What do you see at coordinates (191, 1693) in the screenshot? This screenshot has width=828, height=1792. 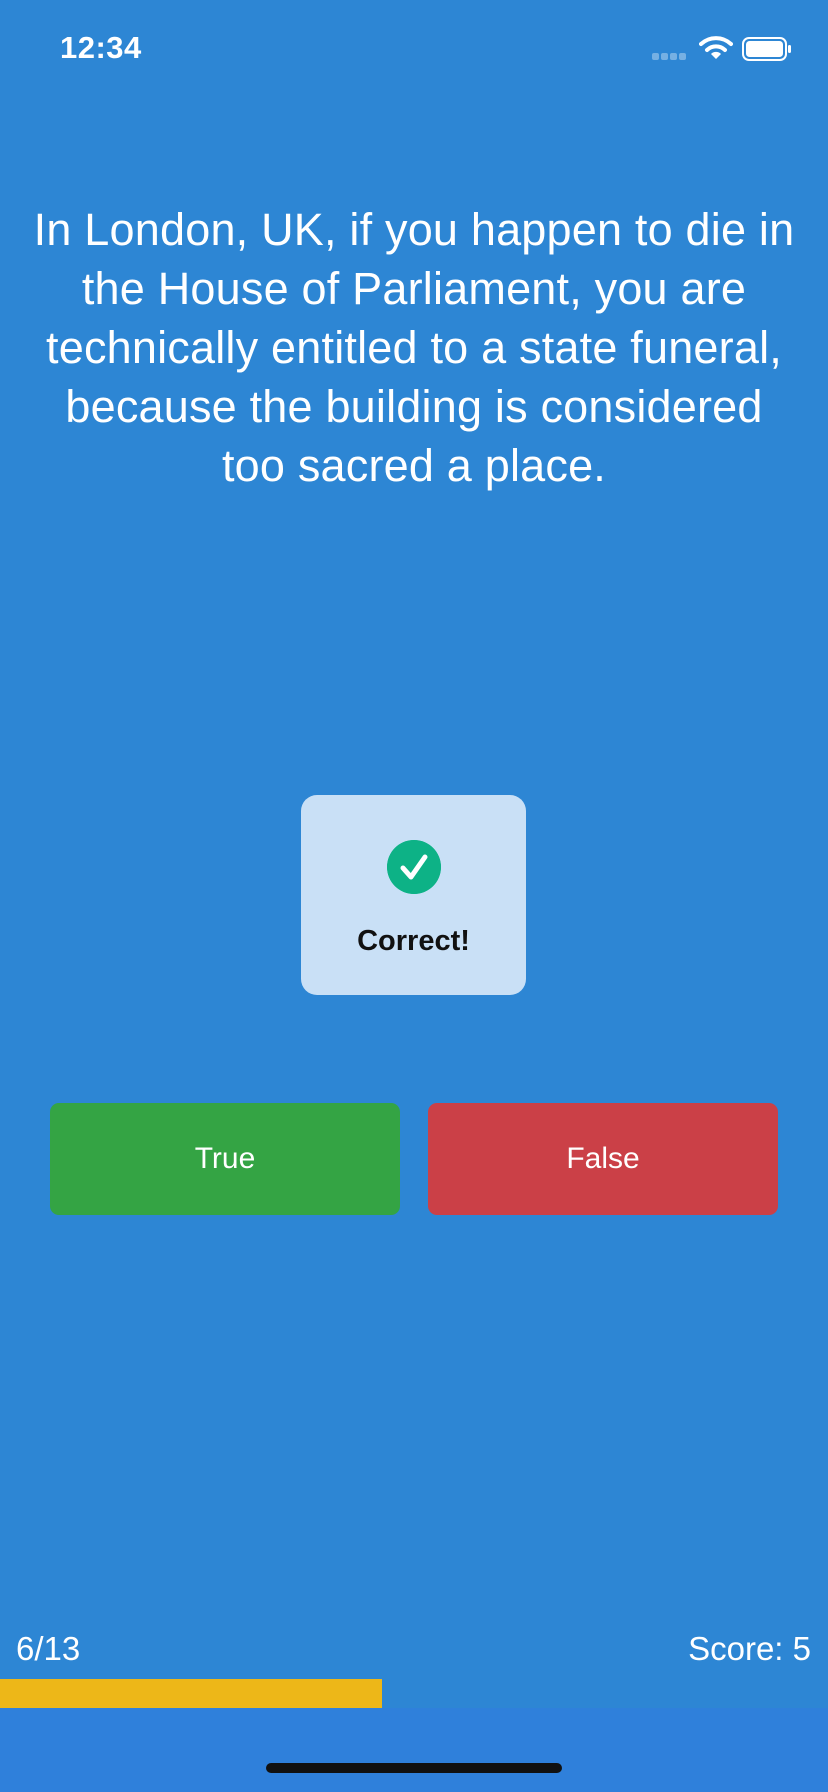 I see `progress-bar-fill` at bounding box center [191, 1693].